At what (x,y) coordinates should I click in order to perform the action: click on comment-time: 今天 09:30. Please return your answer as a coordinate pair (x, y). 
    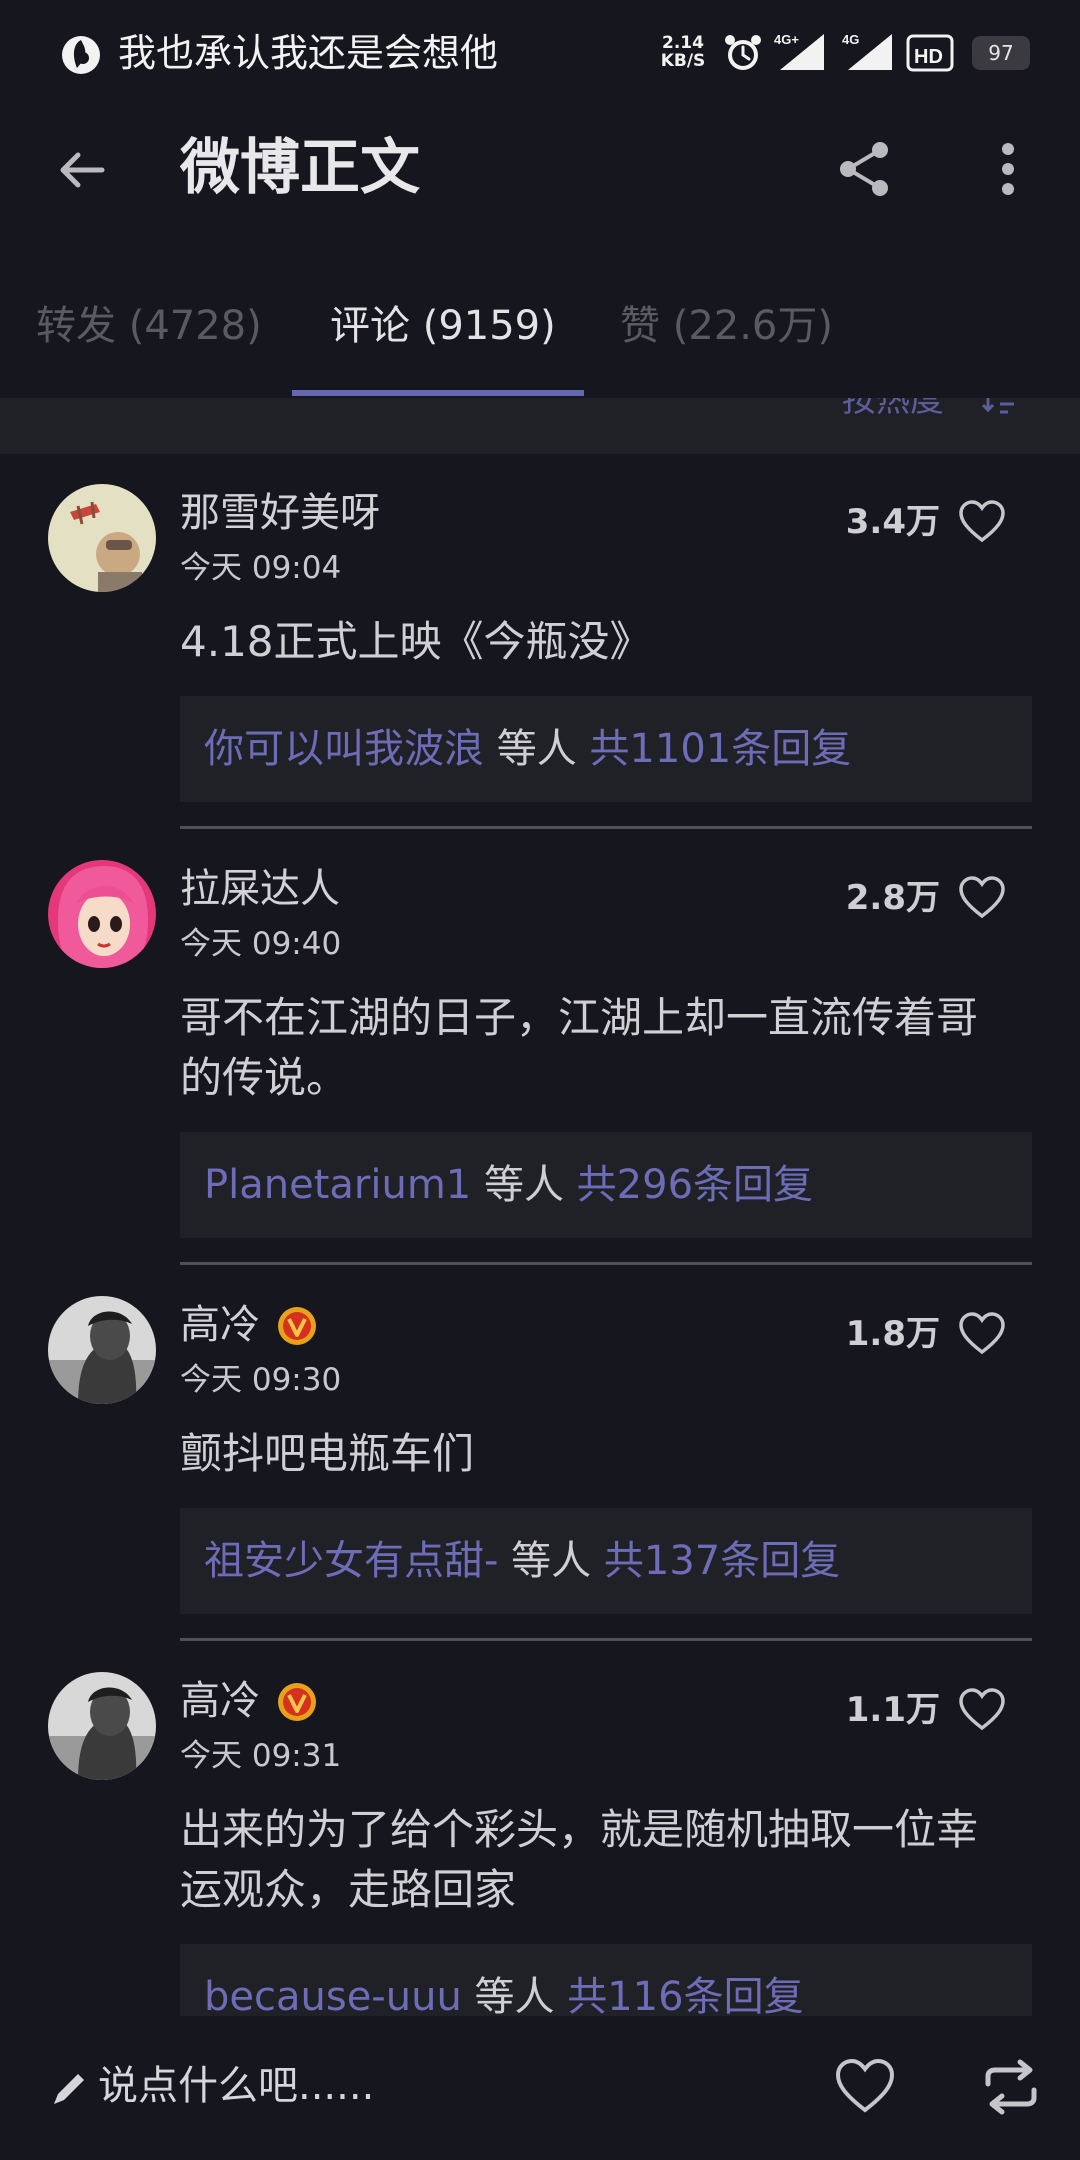
    Looking at the image, I should click on (261, 1380).